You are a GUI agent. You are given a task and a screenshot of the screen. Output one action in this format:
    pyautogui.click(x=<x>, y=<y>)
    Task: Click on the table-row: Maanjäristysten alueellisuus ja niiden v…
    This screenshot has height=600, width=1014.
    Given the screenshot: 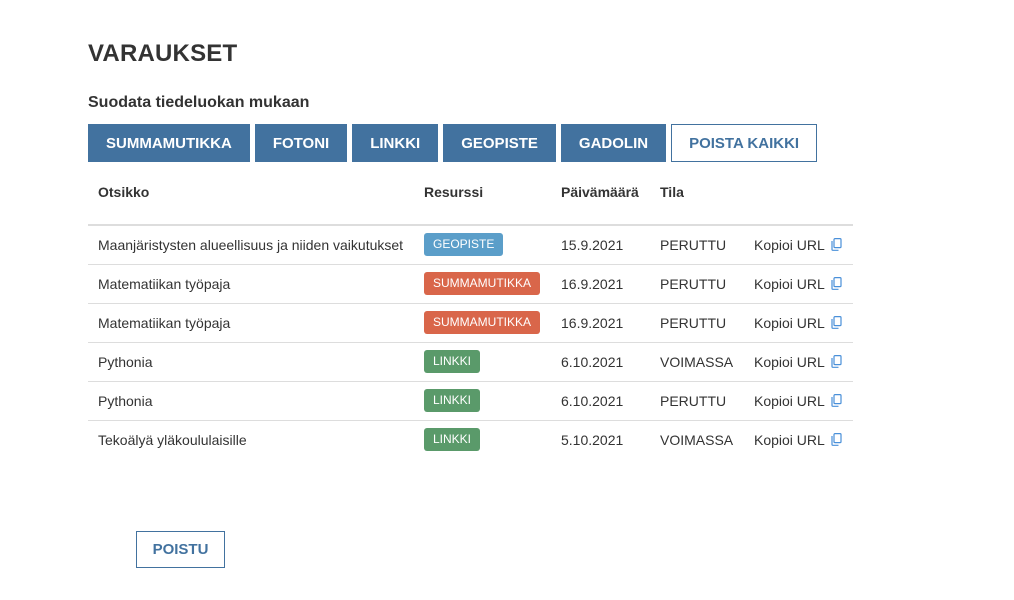 What is the action you would take?
    pyautogui.click(x=470, y=245)
    